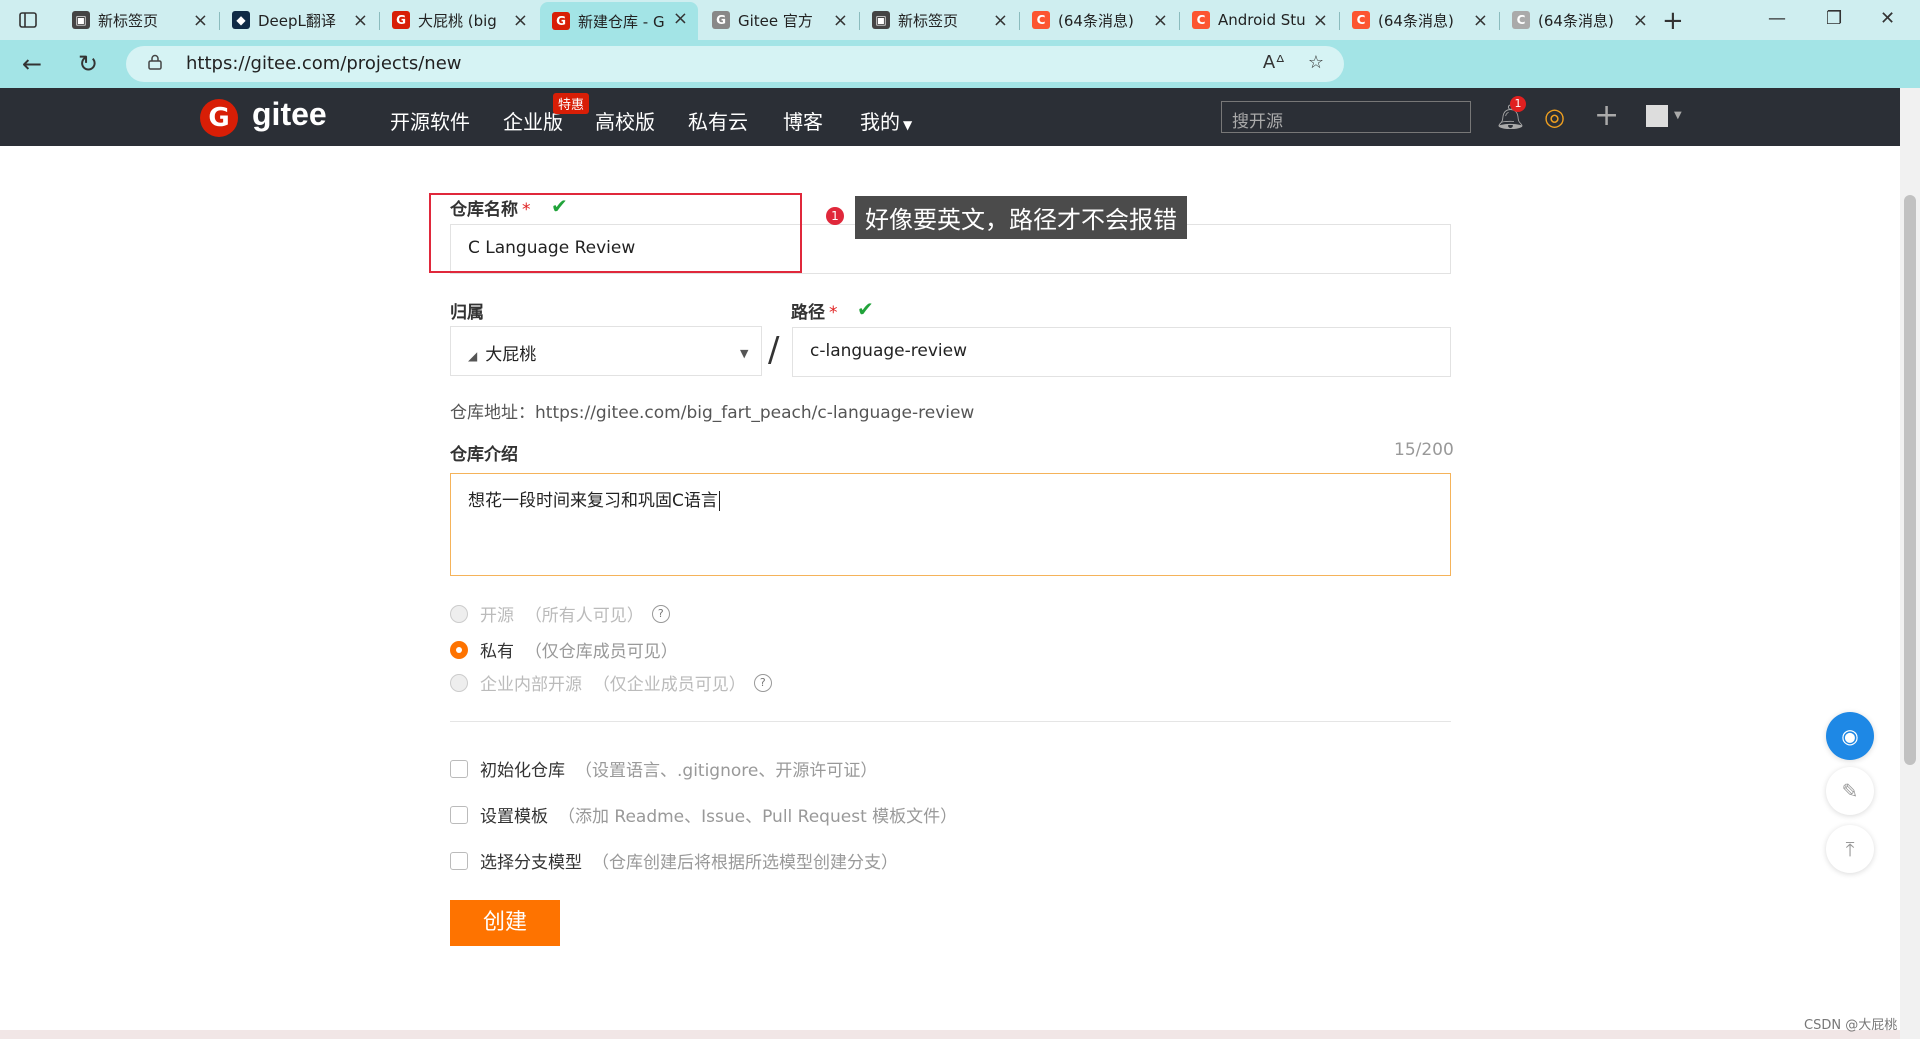 Image resolution: width=1920 pixels, height=1039 pixels. What do you see at coordinates (1424, 450) in the screenshot?
I see `intro-char-counter: 15/200` at bounding box center [1424, 450].